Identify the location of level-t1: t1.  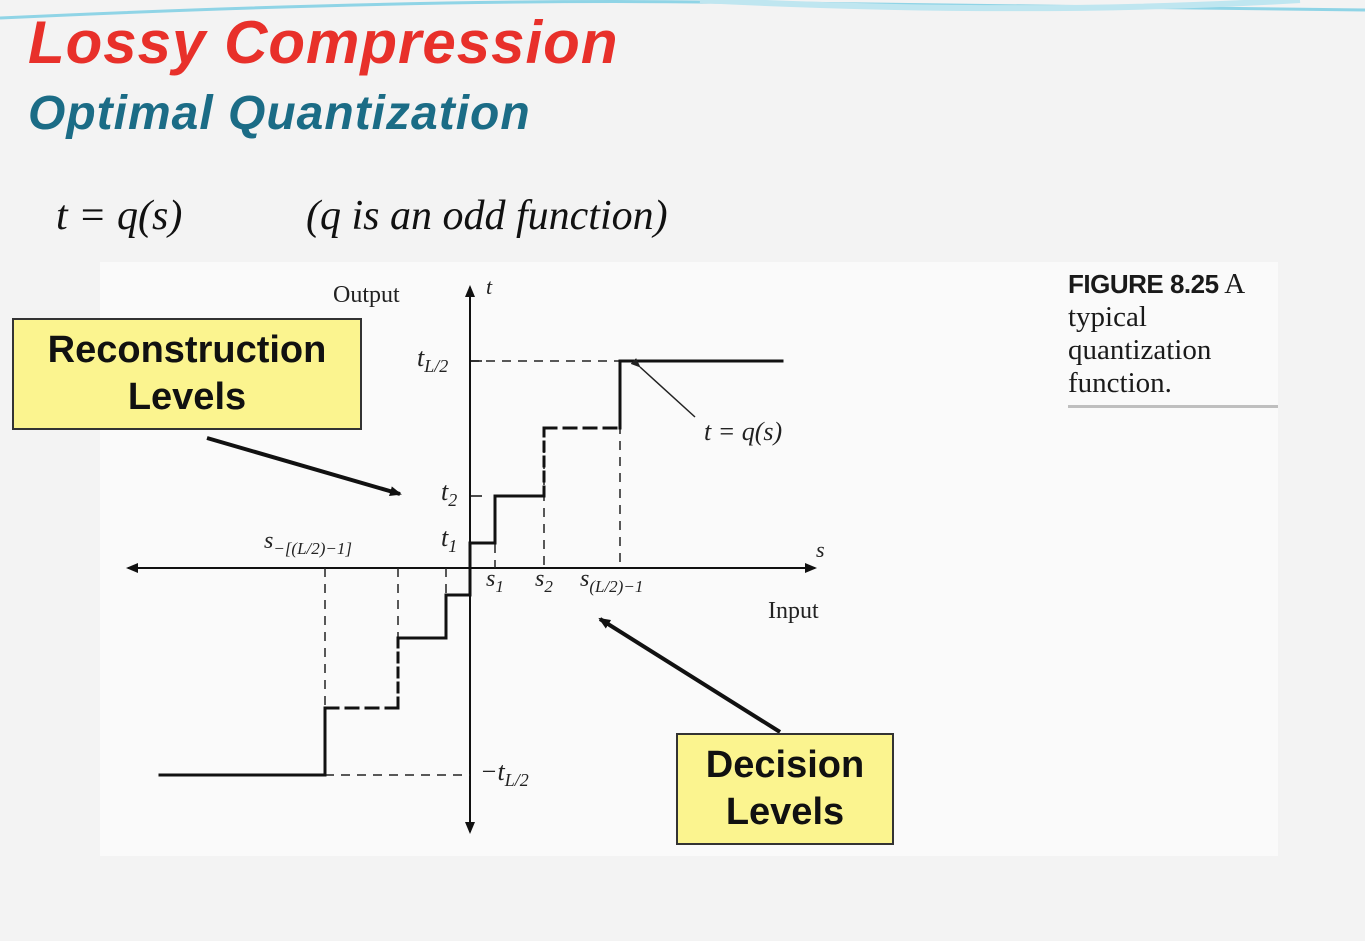
(449, 539).